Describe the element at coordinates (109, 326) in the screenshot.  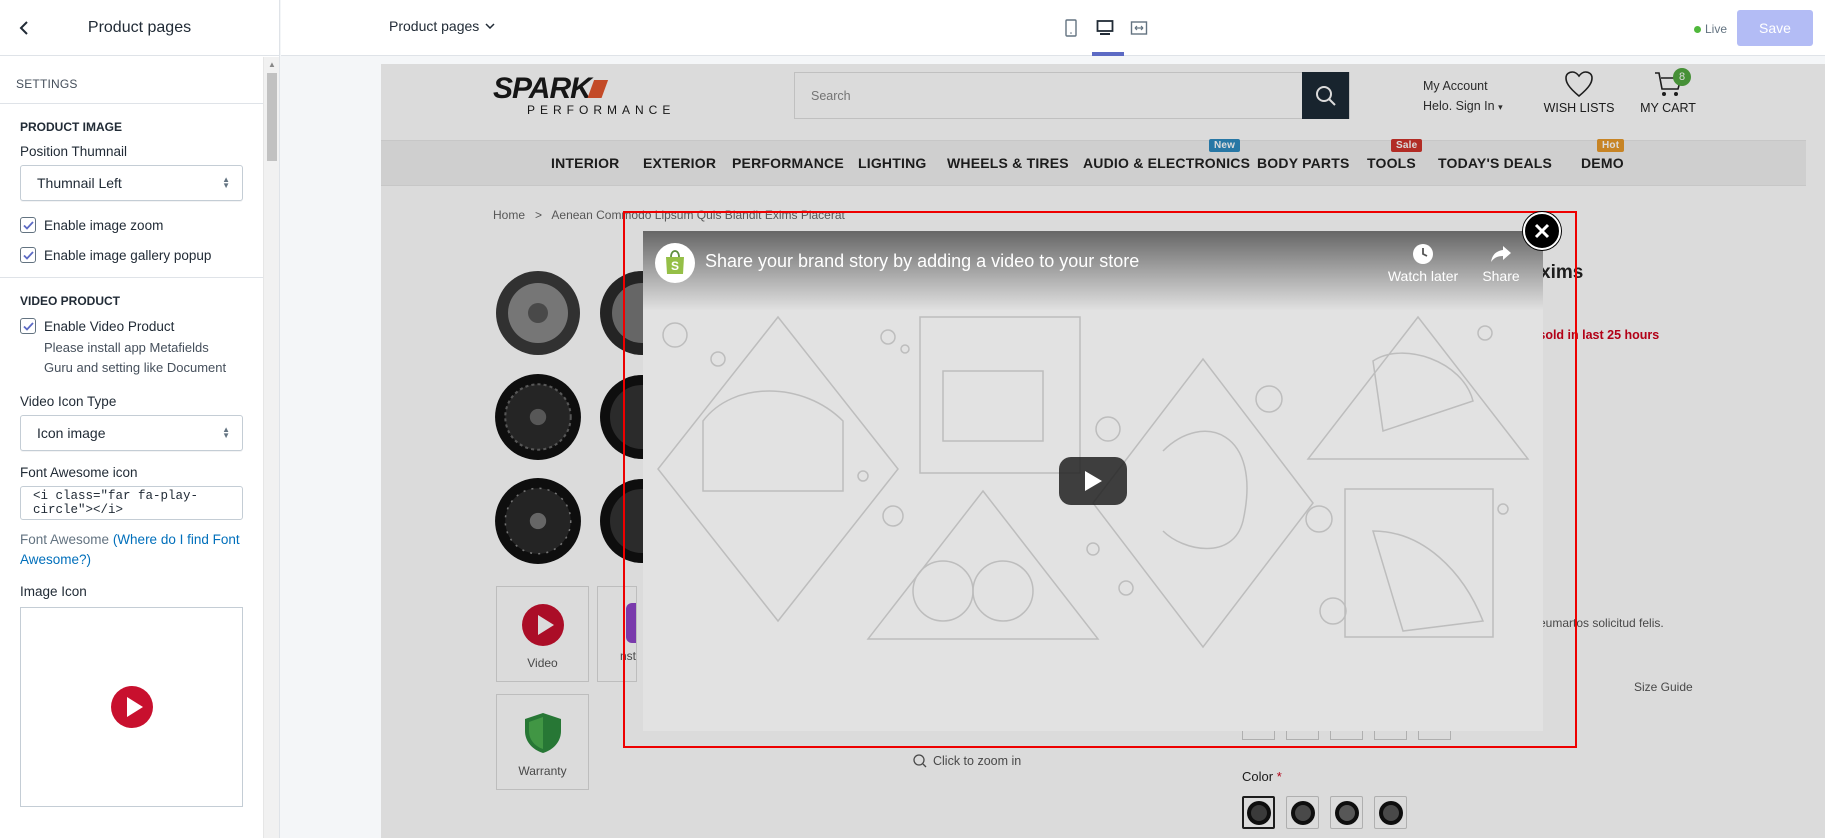
I see `enable-video-label: Enable Video Product` at that location.